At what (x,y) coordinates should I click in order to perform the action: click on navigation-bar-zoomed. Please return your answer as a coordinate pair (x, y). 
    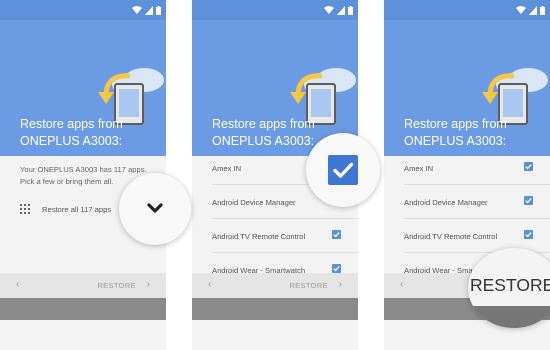
    Looking at the image, I should click on (509, 317).